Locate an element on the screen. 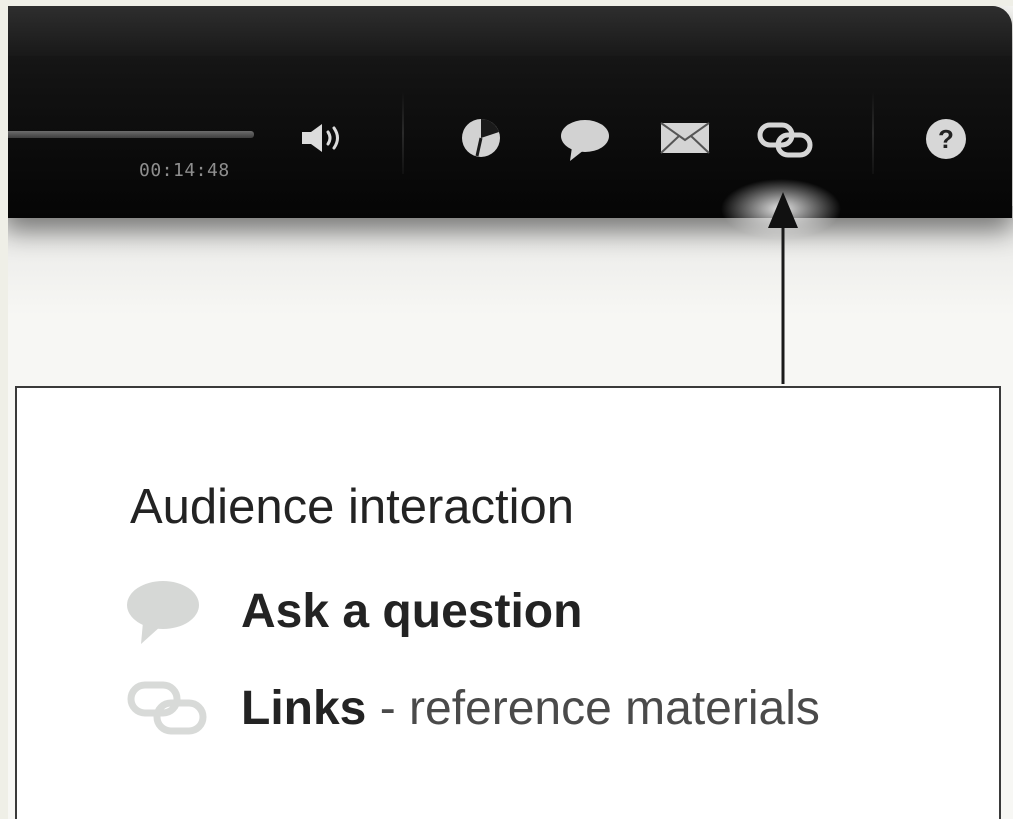  speech-bubble-icon is located at coordinates (163, 612).